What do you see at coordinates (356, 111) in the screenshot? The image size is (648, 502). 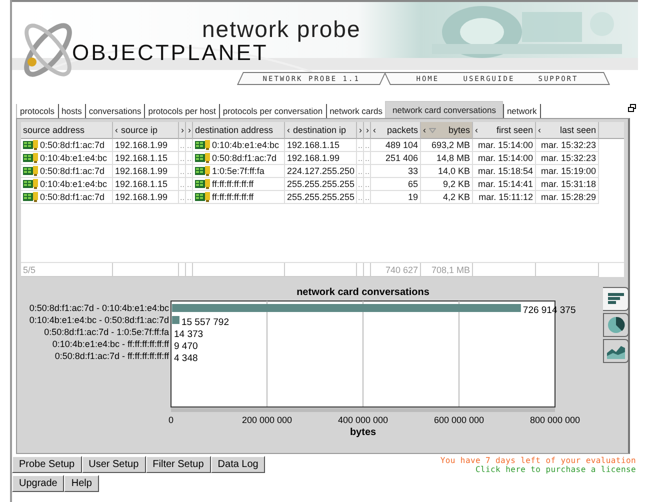 I see `tab: network cards` at bounding box center [356, 111].